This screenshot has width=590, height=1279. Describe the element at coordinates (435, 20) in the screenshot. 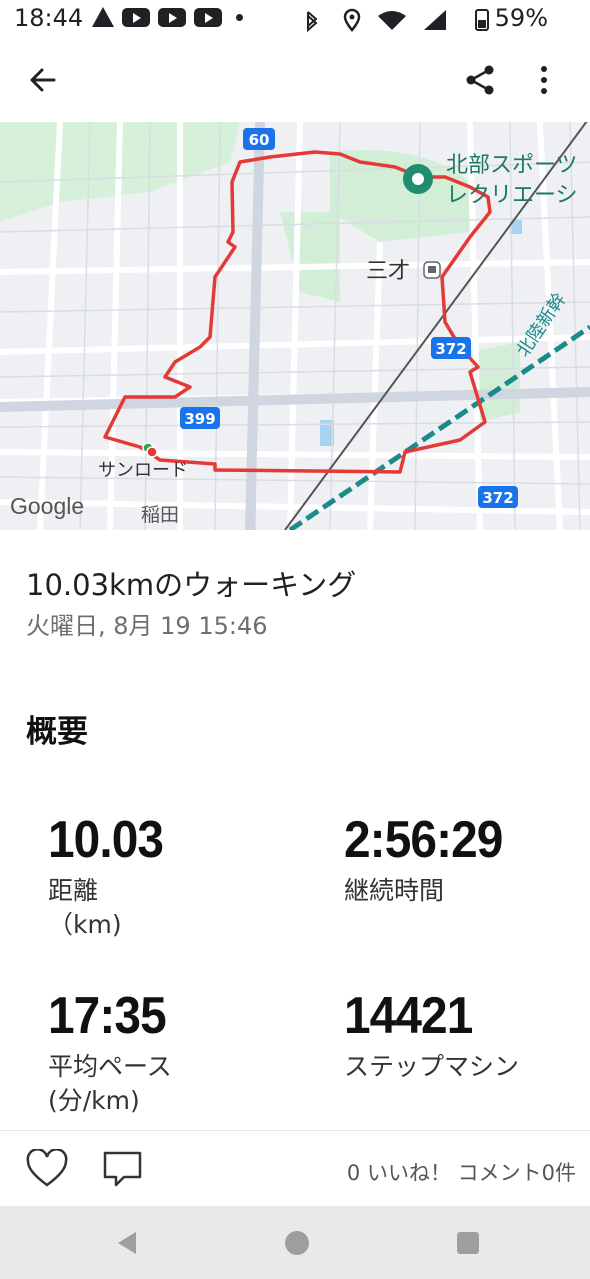

I see `signal-icon` at that location.